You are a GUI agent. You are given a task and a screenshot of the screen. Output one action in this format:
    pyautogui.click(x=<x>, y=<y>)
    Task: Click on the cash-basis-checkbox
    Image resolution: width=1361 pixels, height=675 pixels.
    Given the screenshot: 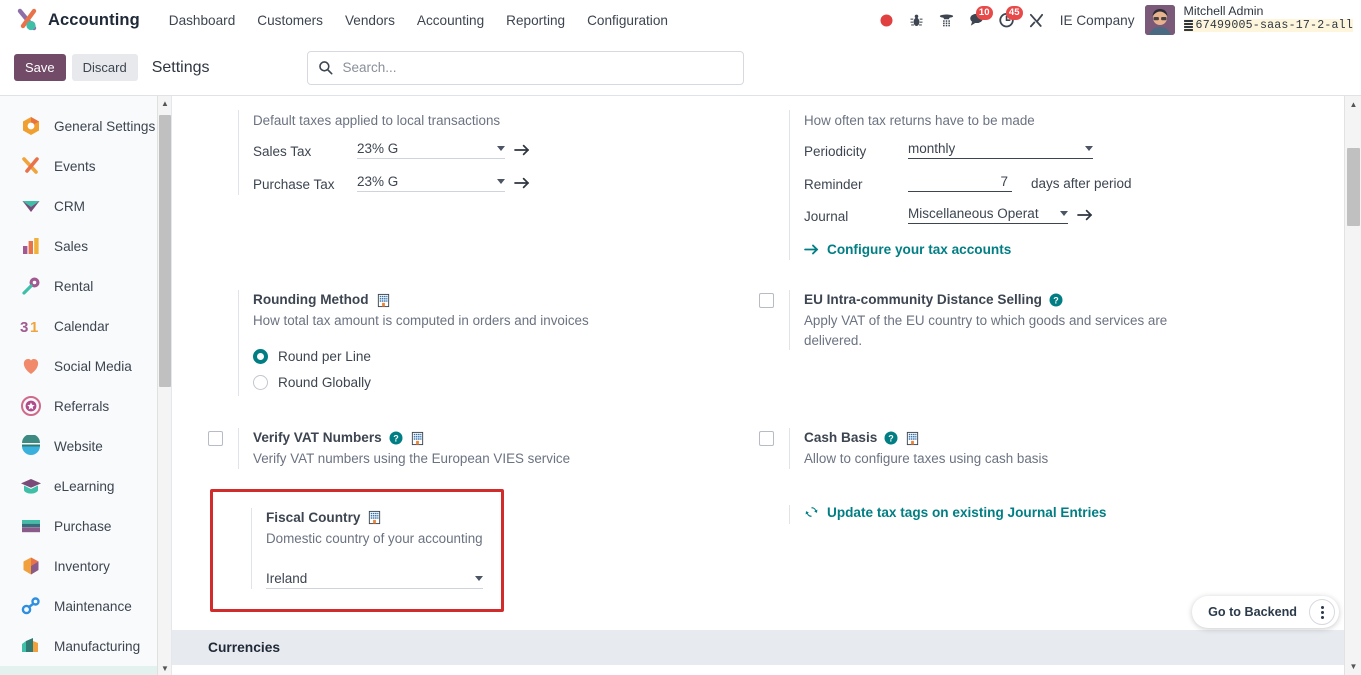 What is the action you would take?
    pyautogui.click(x=766, y=438)
    